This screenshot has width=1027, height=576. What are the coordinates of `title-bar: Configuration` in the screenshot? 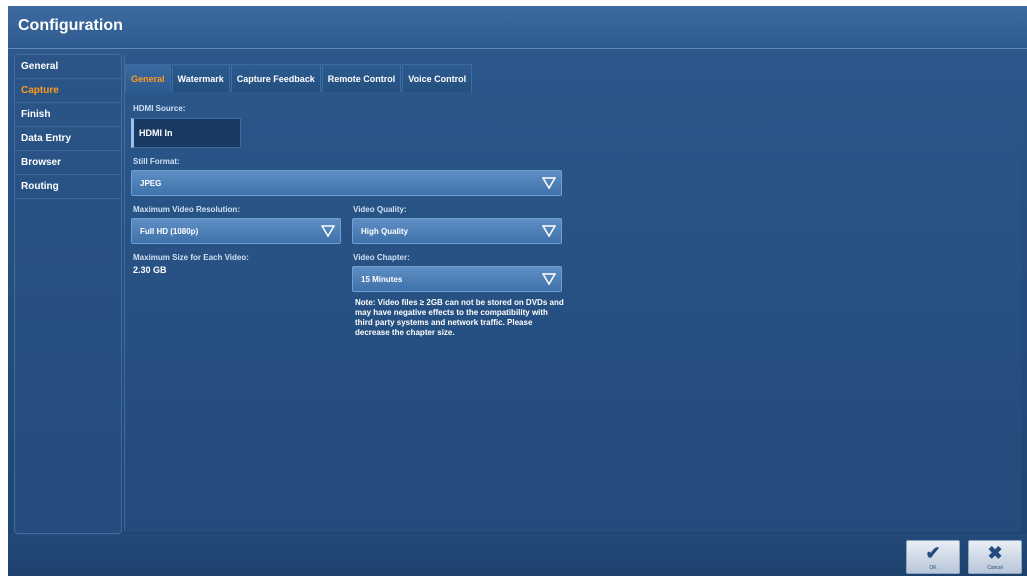 It's located at (517, 27).